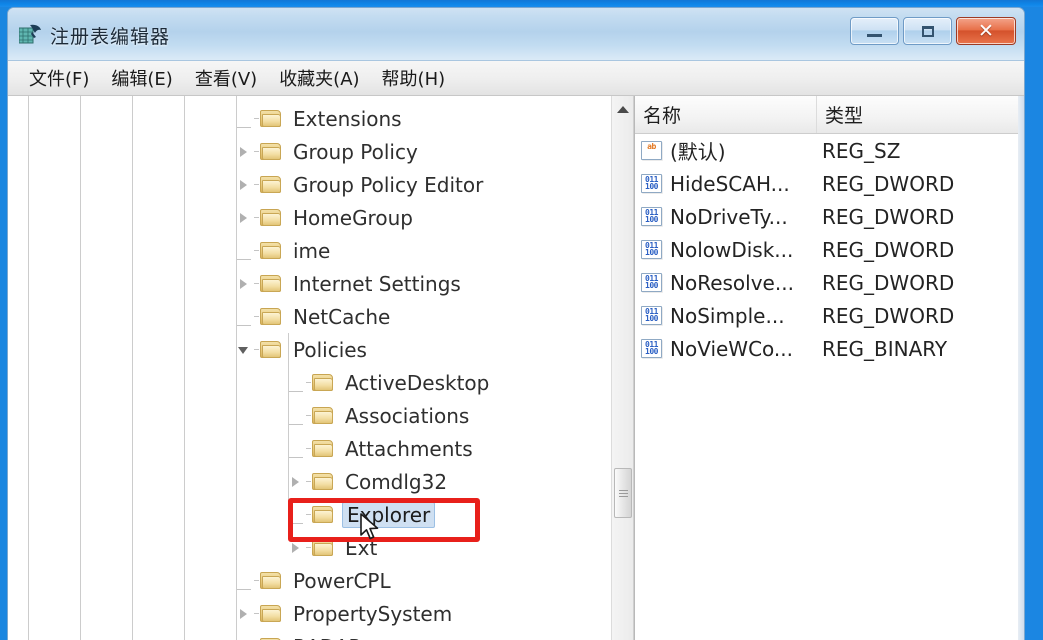 This screenshot has width=1043, height=640. Describe the element at coordinates (622, 368) in the screenshot. I see `tree-vertical-scrollbar` at that location.